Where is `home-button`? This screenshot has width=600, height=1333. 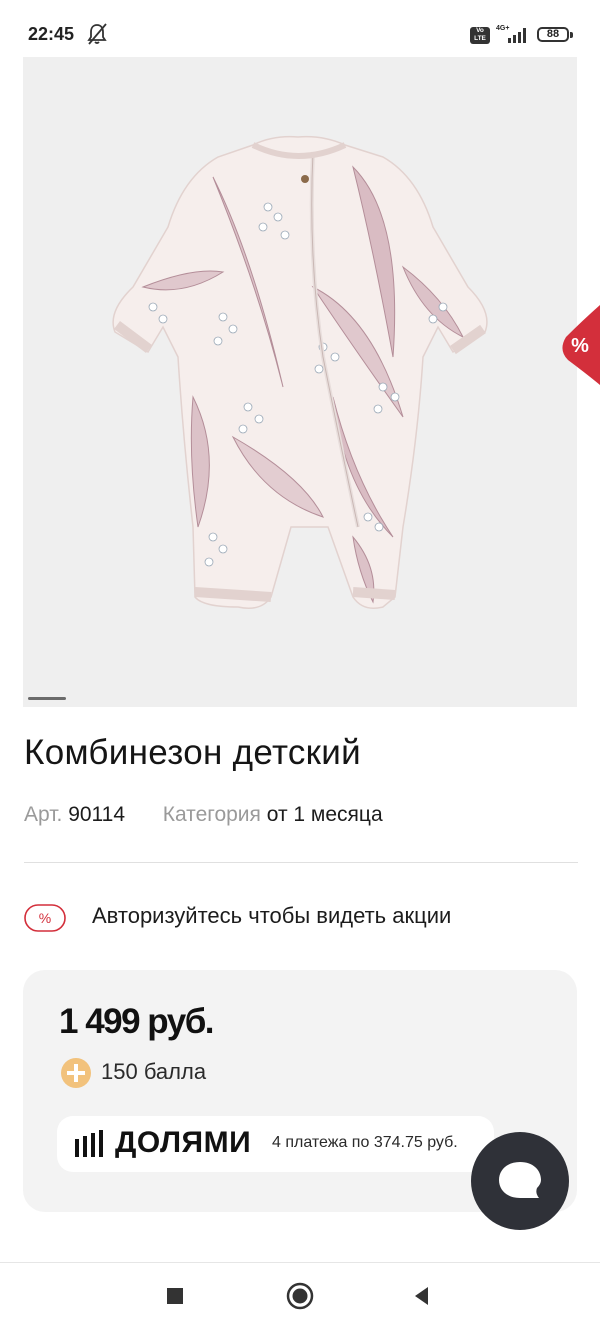
home-button is located at coordinates (300, 1298).